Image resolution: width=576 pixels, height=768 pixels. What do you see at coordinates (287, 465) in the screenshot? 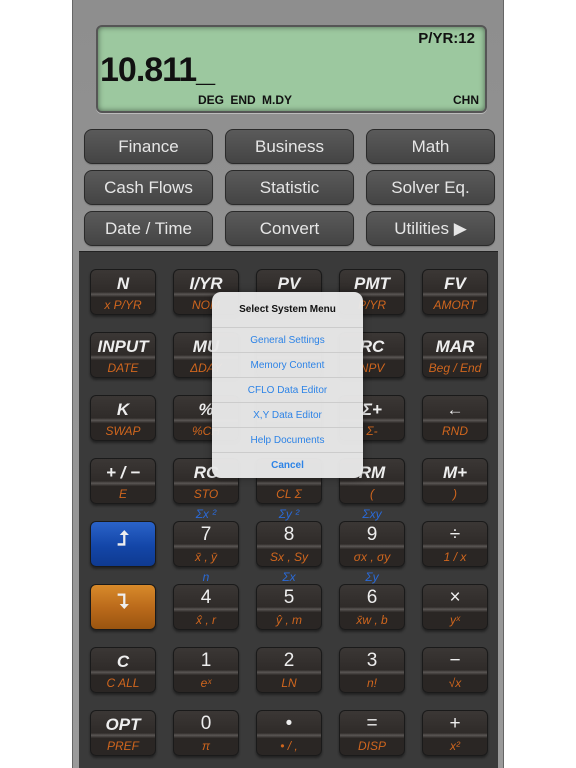
I see `dialog-item-cancel: Cancel` at bounding box center [287, 465].